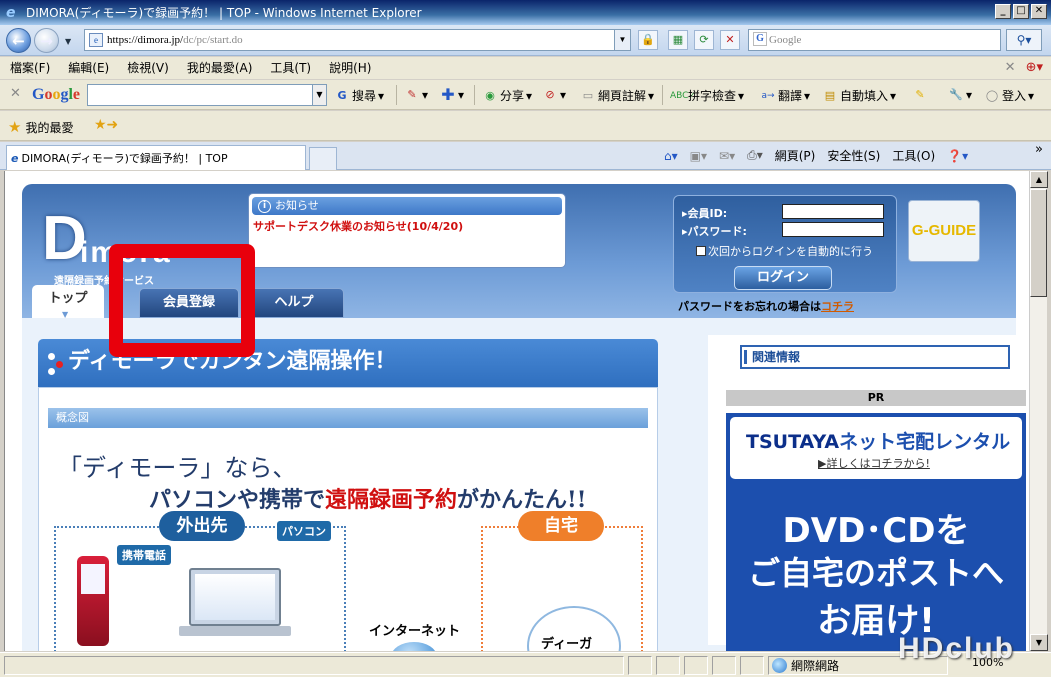 The height and width of the screenshot is (677, 1051). I want to click on star-icon: ★, so click(15, 127).